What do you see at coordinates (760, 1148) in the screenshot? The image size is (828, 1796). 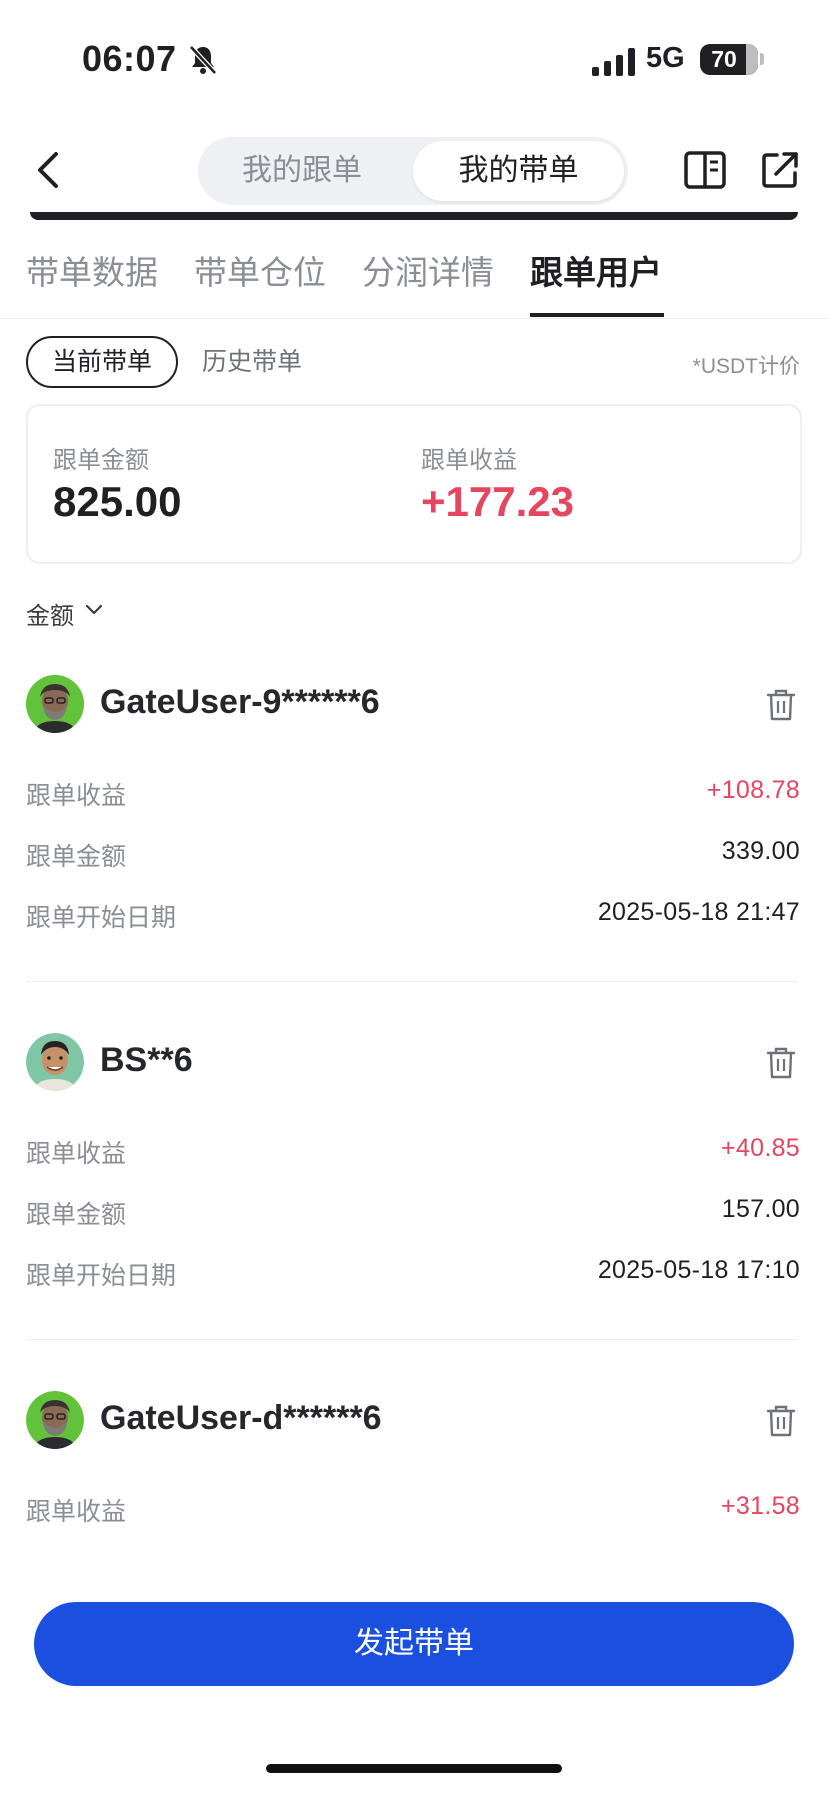 I see `row-value-profit: +40.85` at bounding box center [760, 1148].